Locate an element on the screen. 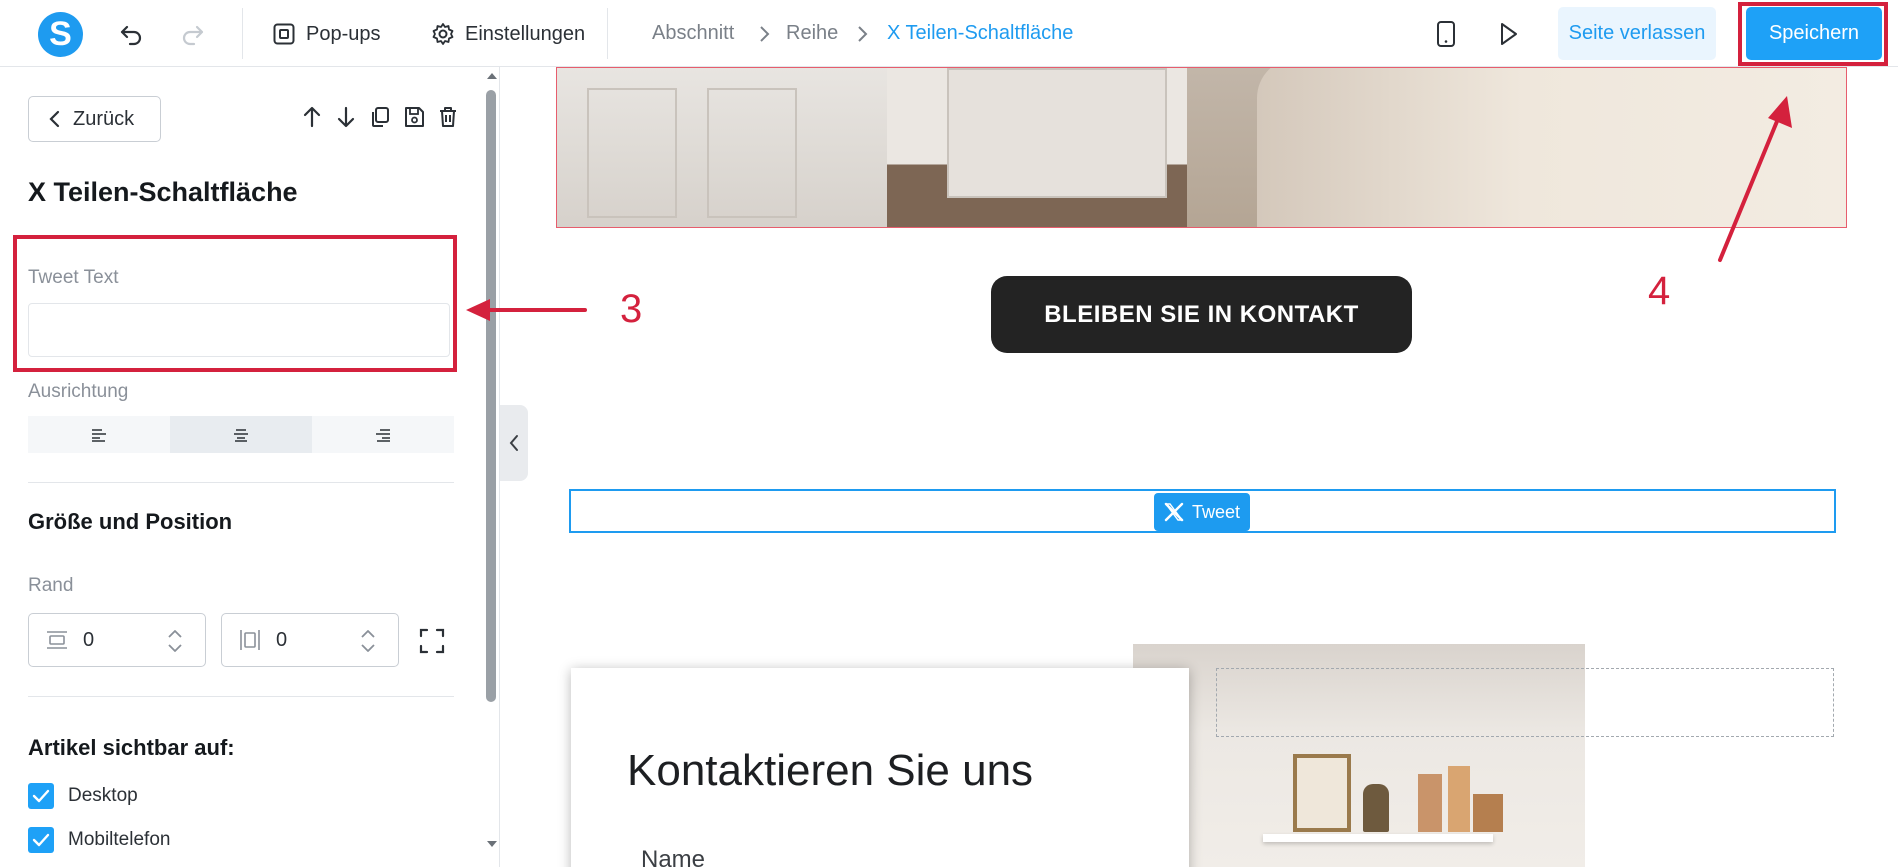  app-logo: S is located at coordinates (60, 34).